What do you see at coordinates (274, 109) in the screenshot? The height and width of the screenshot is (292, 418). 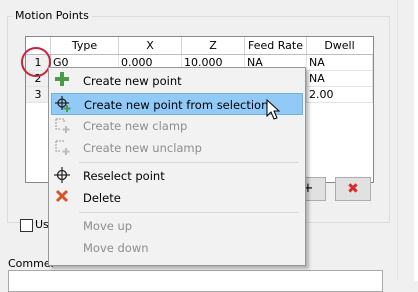 I see `mouse-cursor-icon` at bounding box center [274, 109].